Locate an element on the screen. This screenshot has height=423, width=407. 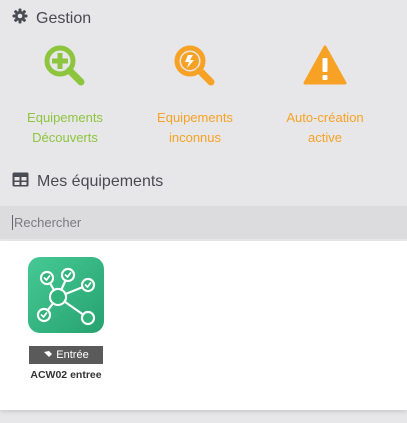
gear-icon is located at coordinates (20, 18).